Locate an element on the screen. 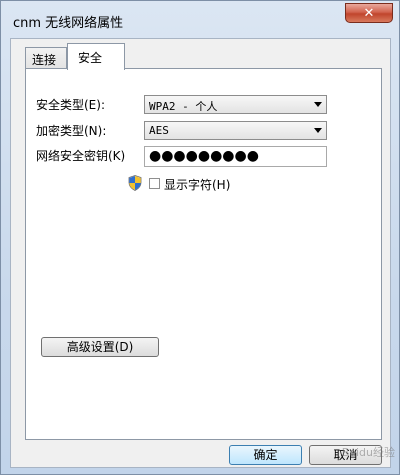 The height and width of the screenshot is (475, 400). network-key-input: ●●●●●●●●● is located at coordinates (235, 156).